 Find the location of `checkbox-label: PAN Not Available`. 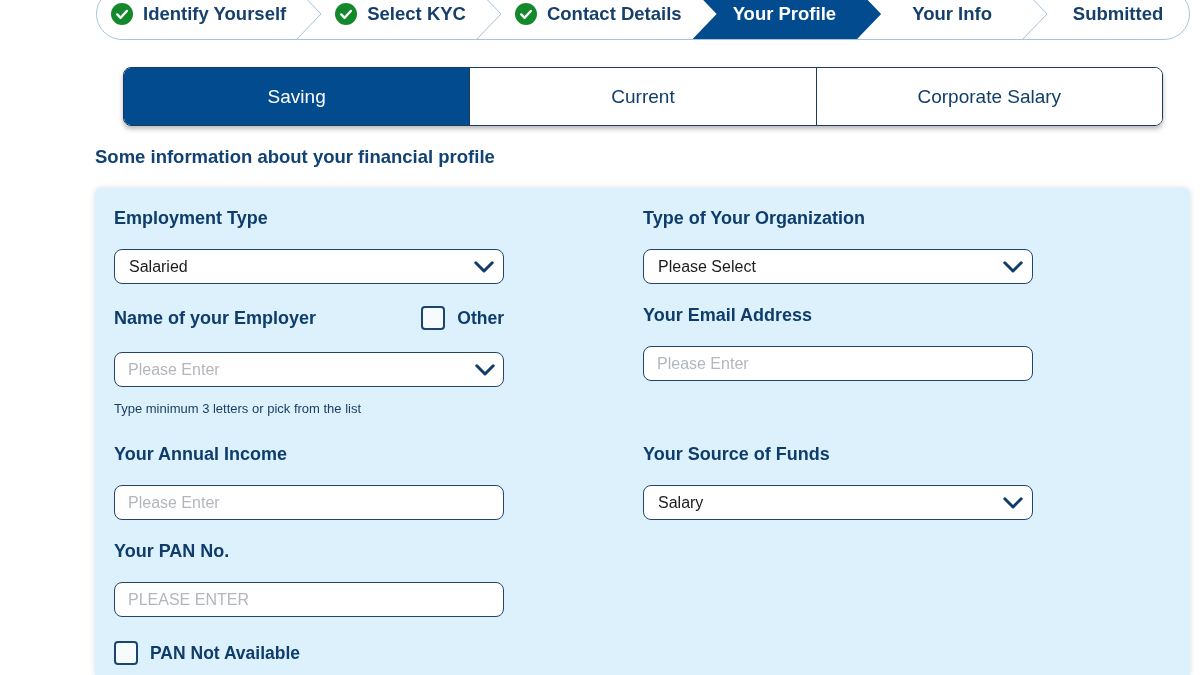

checkbox-label: PAN Not Available is located at coordinates (225, 653).